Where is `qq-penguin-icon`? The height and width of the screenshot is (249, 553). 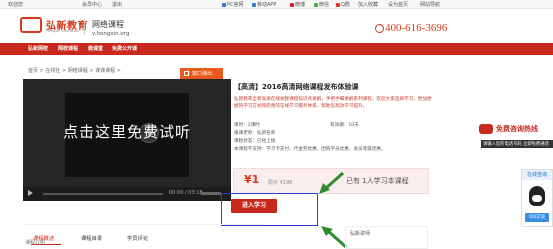 qq-penguin-icon is located at coordinates (537, 196).